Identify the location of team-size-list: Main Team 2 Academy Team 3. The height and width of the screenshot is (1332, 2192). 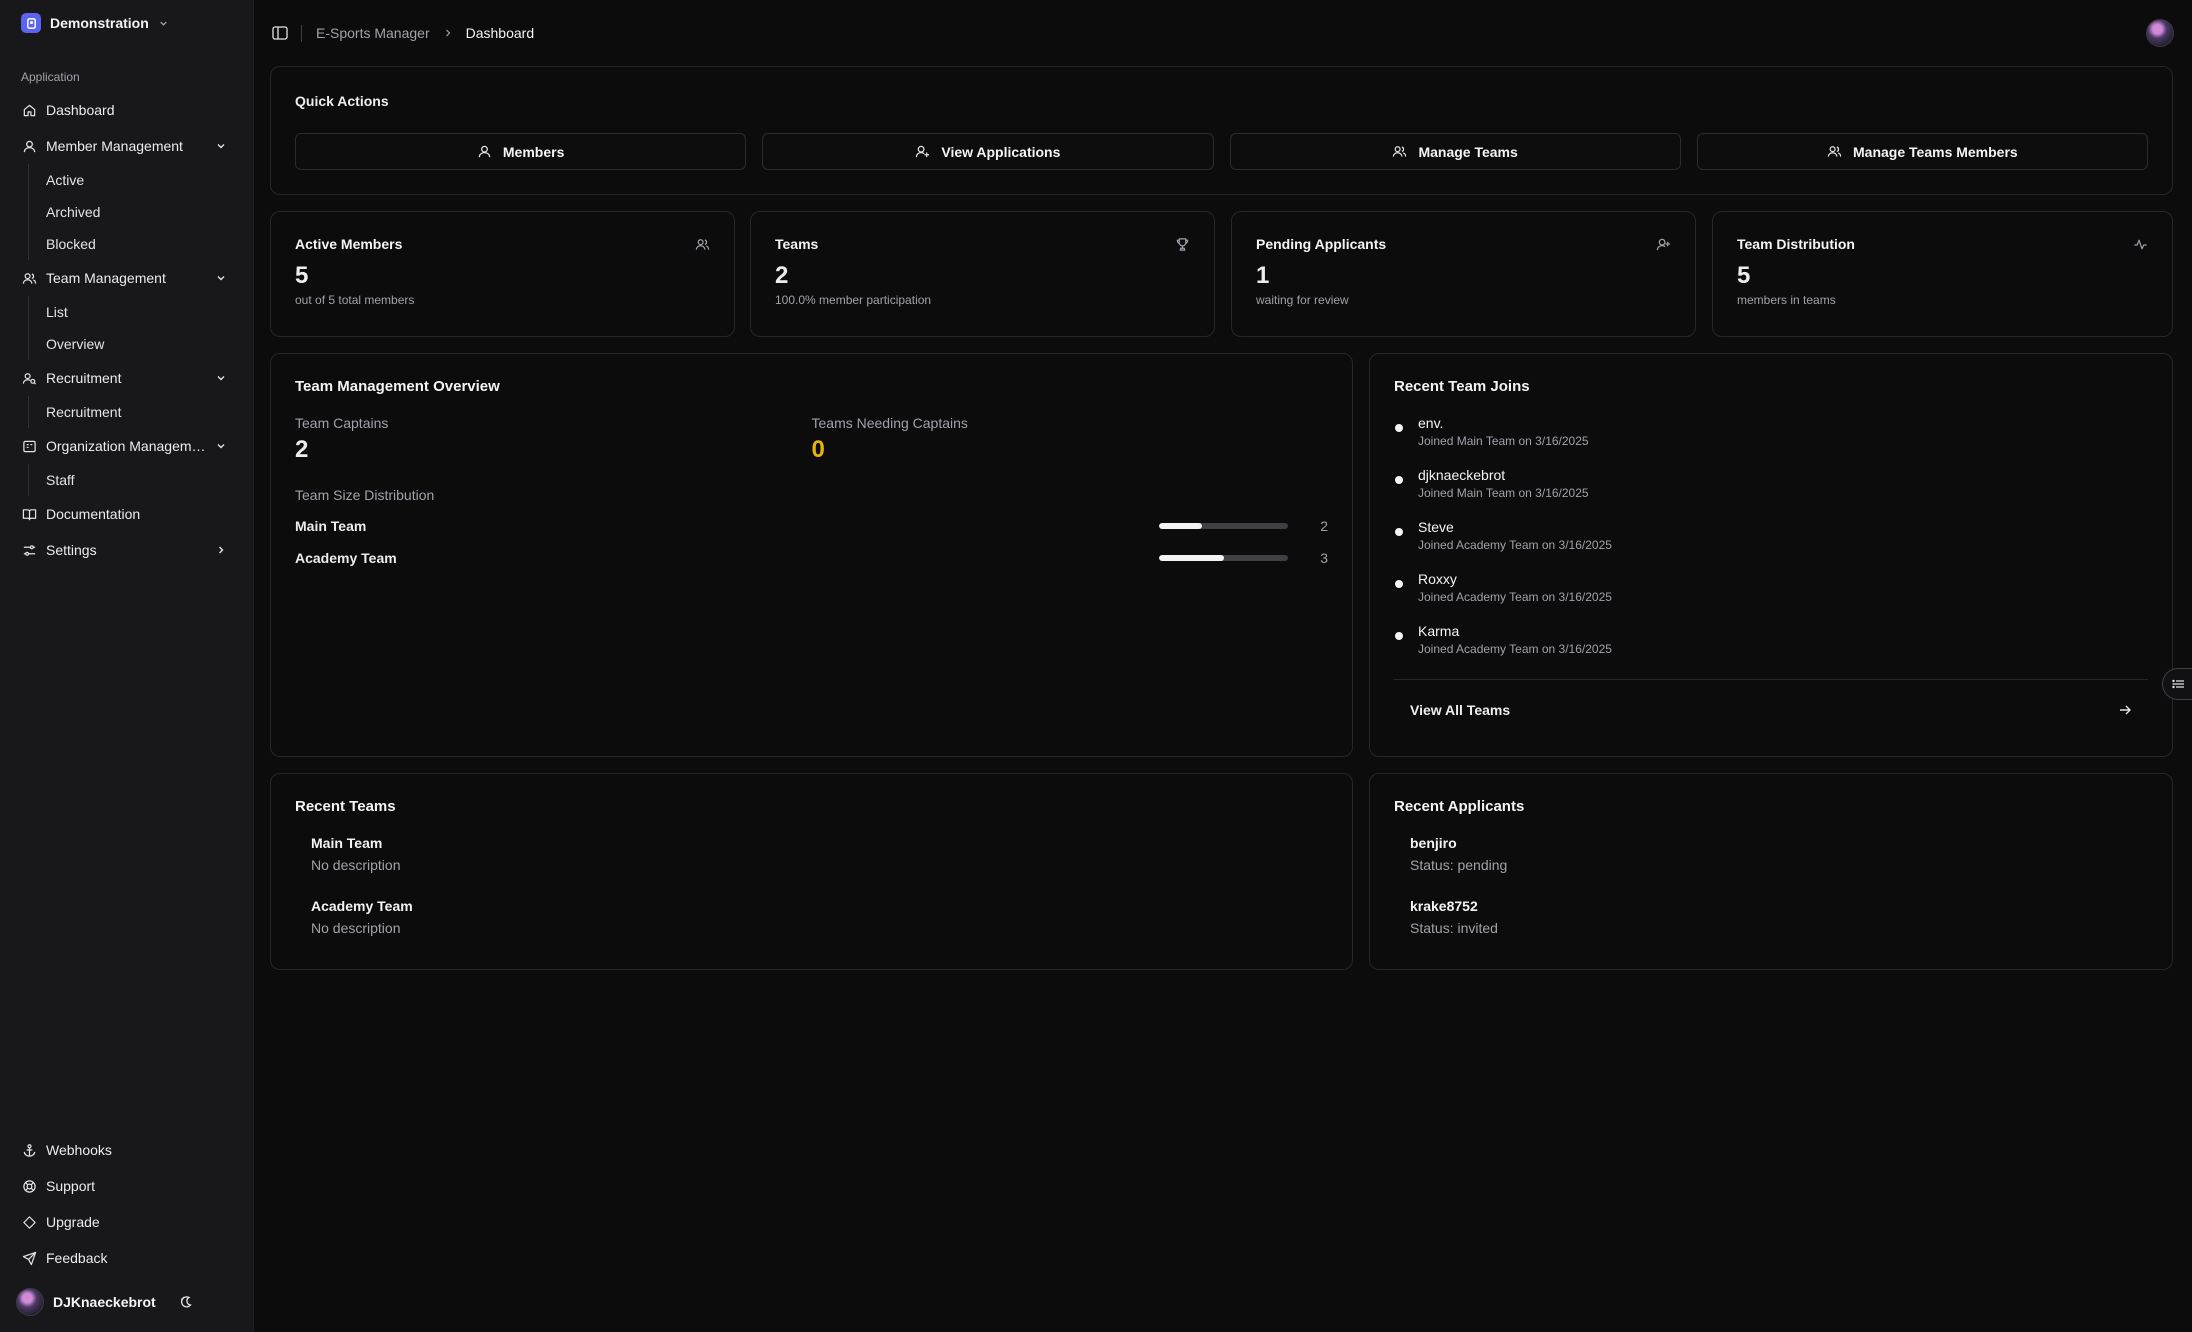
(811, 542).